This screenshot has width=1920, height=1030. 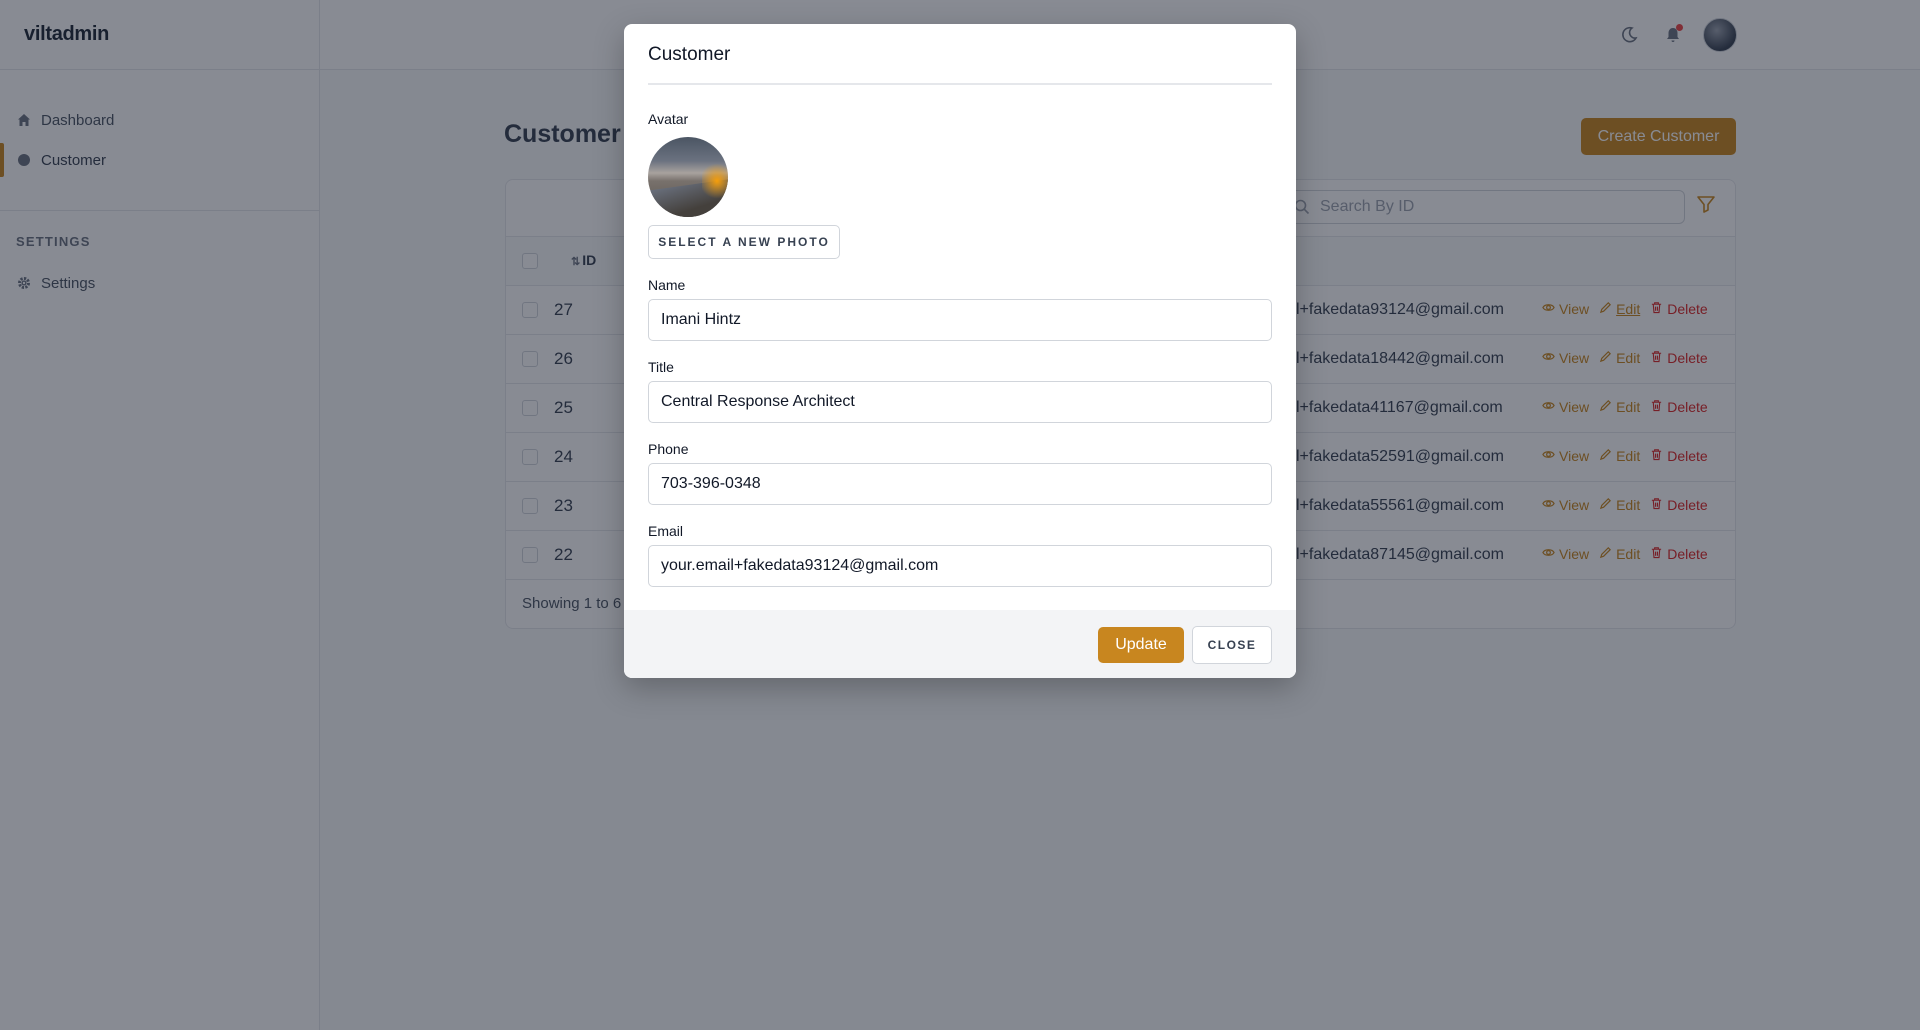 What do you see at coordinates (1141, 645) in the screenshot?
I see `update-button: Update` at bounding box center [1141, 645].